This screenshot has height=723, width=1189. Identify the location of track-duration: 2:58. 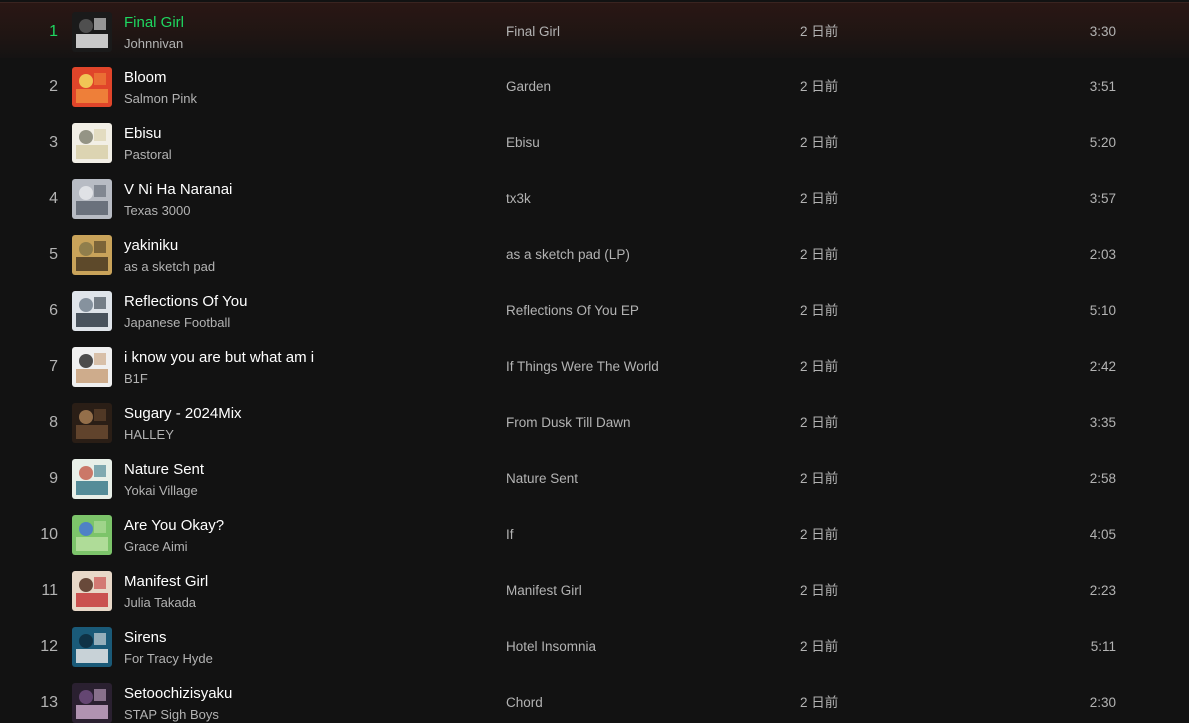
(1102, 478).